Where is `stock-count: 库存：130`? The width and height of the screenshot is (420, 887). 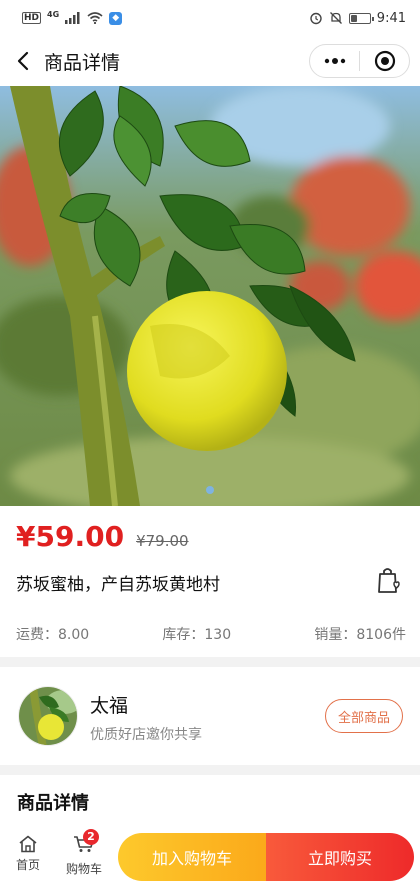
stock-count: 库存：130 is located at coordinates (197, 635).